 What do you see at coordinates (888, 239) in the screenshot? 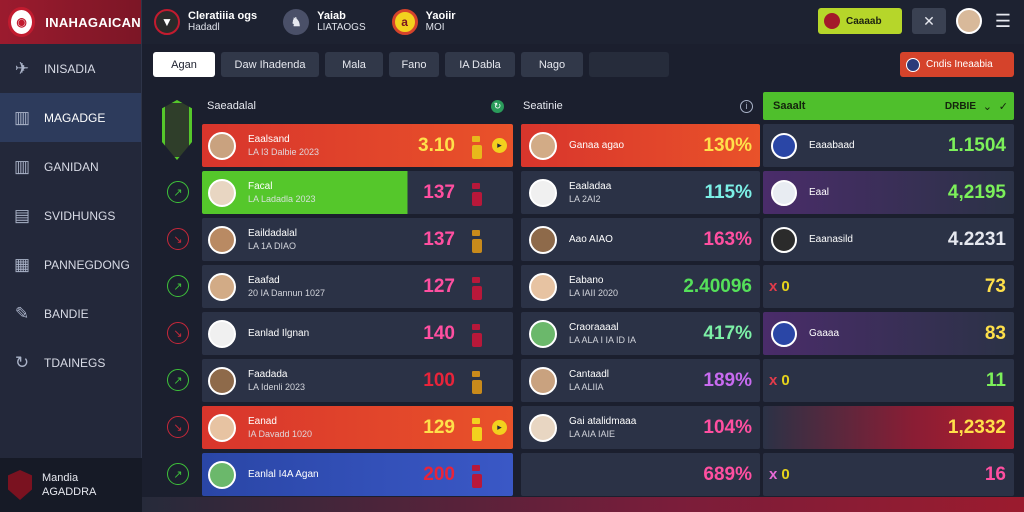
I see `team-row: Eaanasild 4.2231` at bounding box center [888, 239].